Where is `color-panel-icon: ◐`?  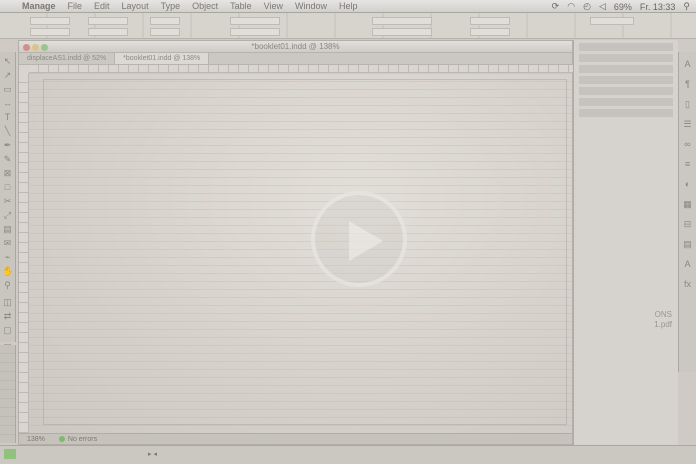
color-panel-icon: ◐ is located at coordinates (688, 184).